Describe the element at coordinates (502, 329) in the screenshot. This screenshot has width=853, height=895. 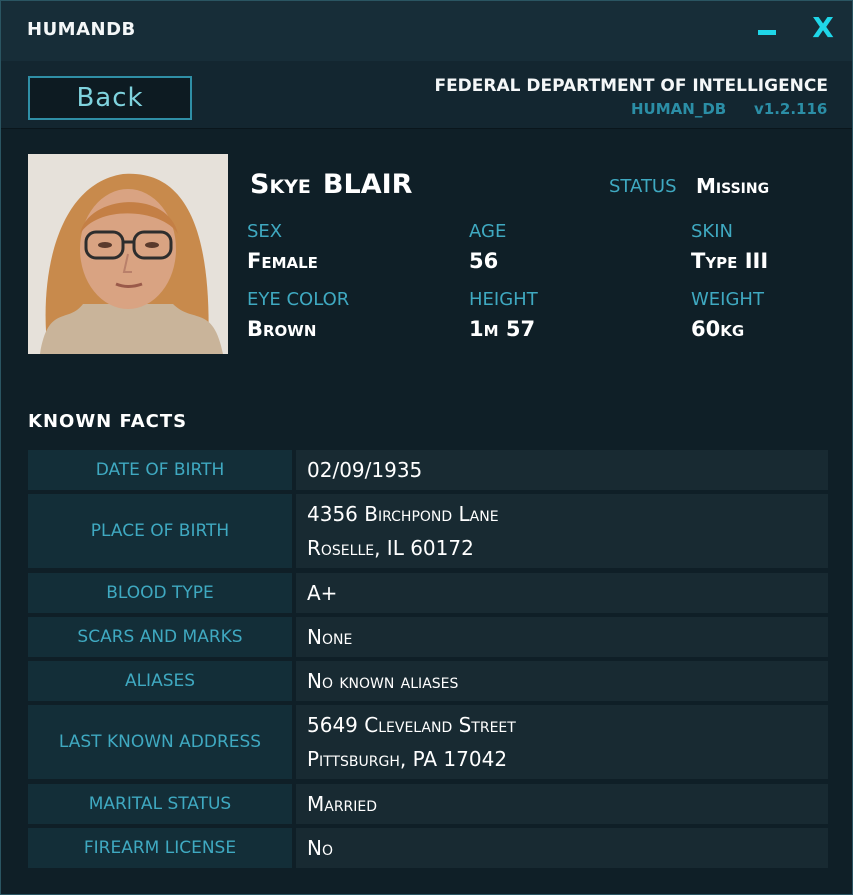
I see `height-value: 1m 57` at that location.